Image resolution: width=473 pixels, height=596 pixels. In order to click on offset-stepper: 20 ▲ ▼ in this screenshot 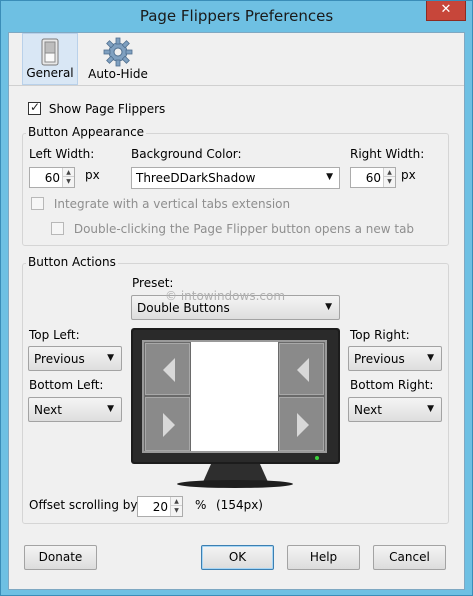, I will do `click(160, 506)`.